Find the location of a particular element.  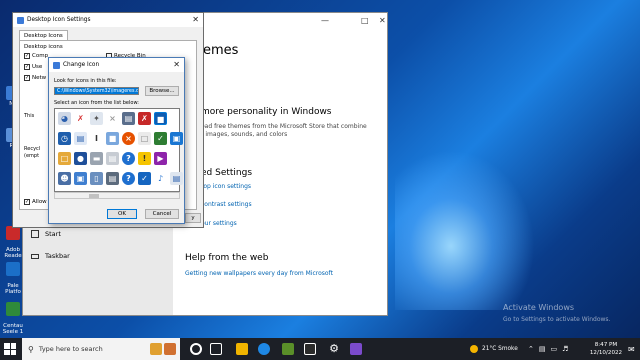

printer-icon: ▤ is located at coordinates (128, 118).